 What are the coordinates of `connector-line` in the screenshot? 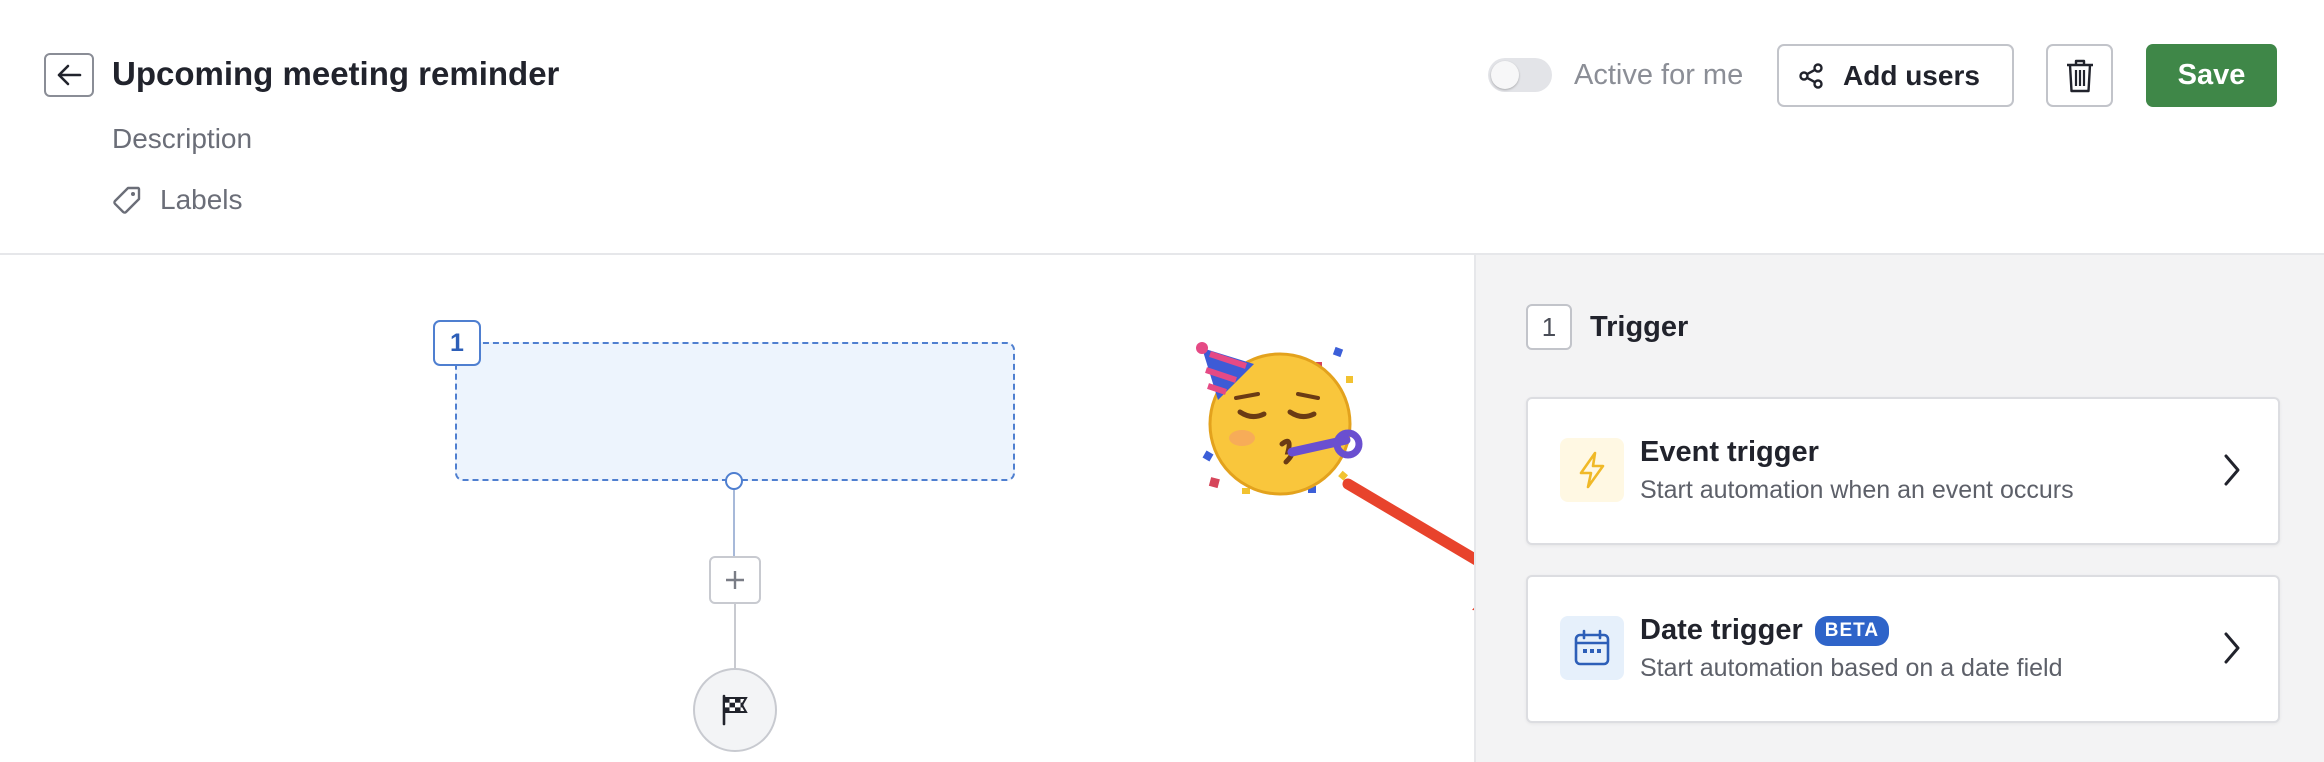 It's located at (734, 522).